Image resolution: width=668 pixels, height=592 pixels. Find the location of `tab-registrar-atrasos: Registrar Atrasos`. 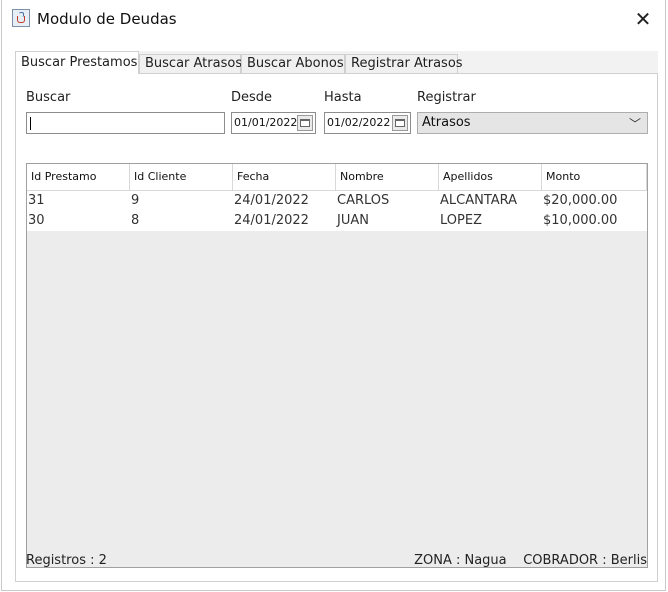

tab-registrar-atrasos: Registrar Atrasos is located at coordinates (404, 63).